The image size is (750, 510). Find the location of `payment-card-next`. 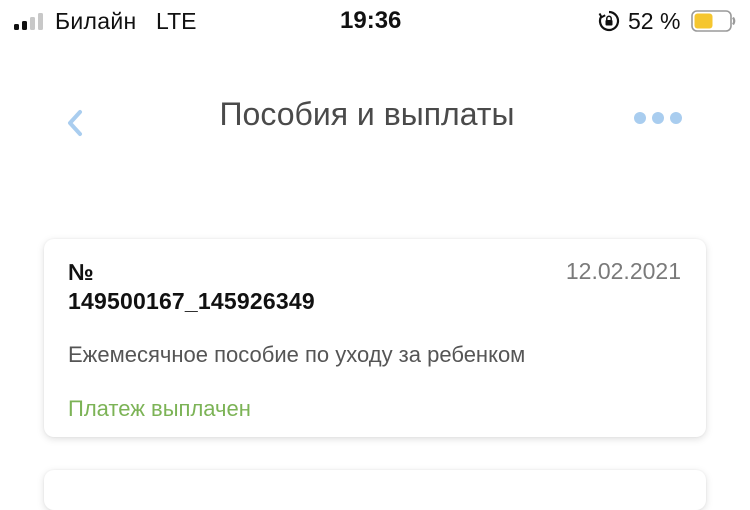

payment-card-next is located at coordinates (375, 490).